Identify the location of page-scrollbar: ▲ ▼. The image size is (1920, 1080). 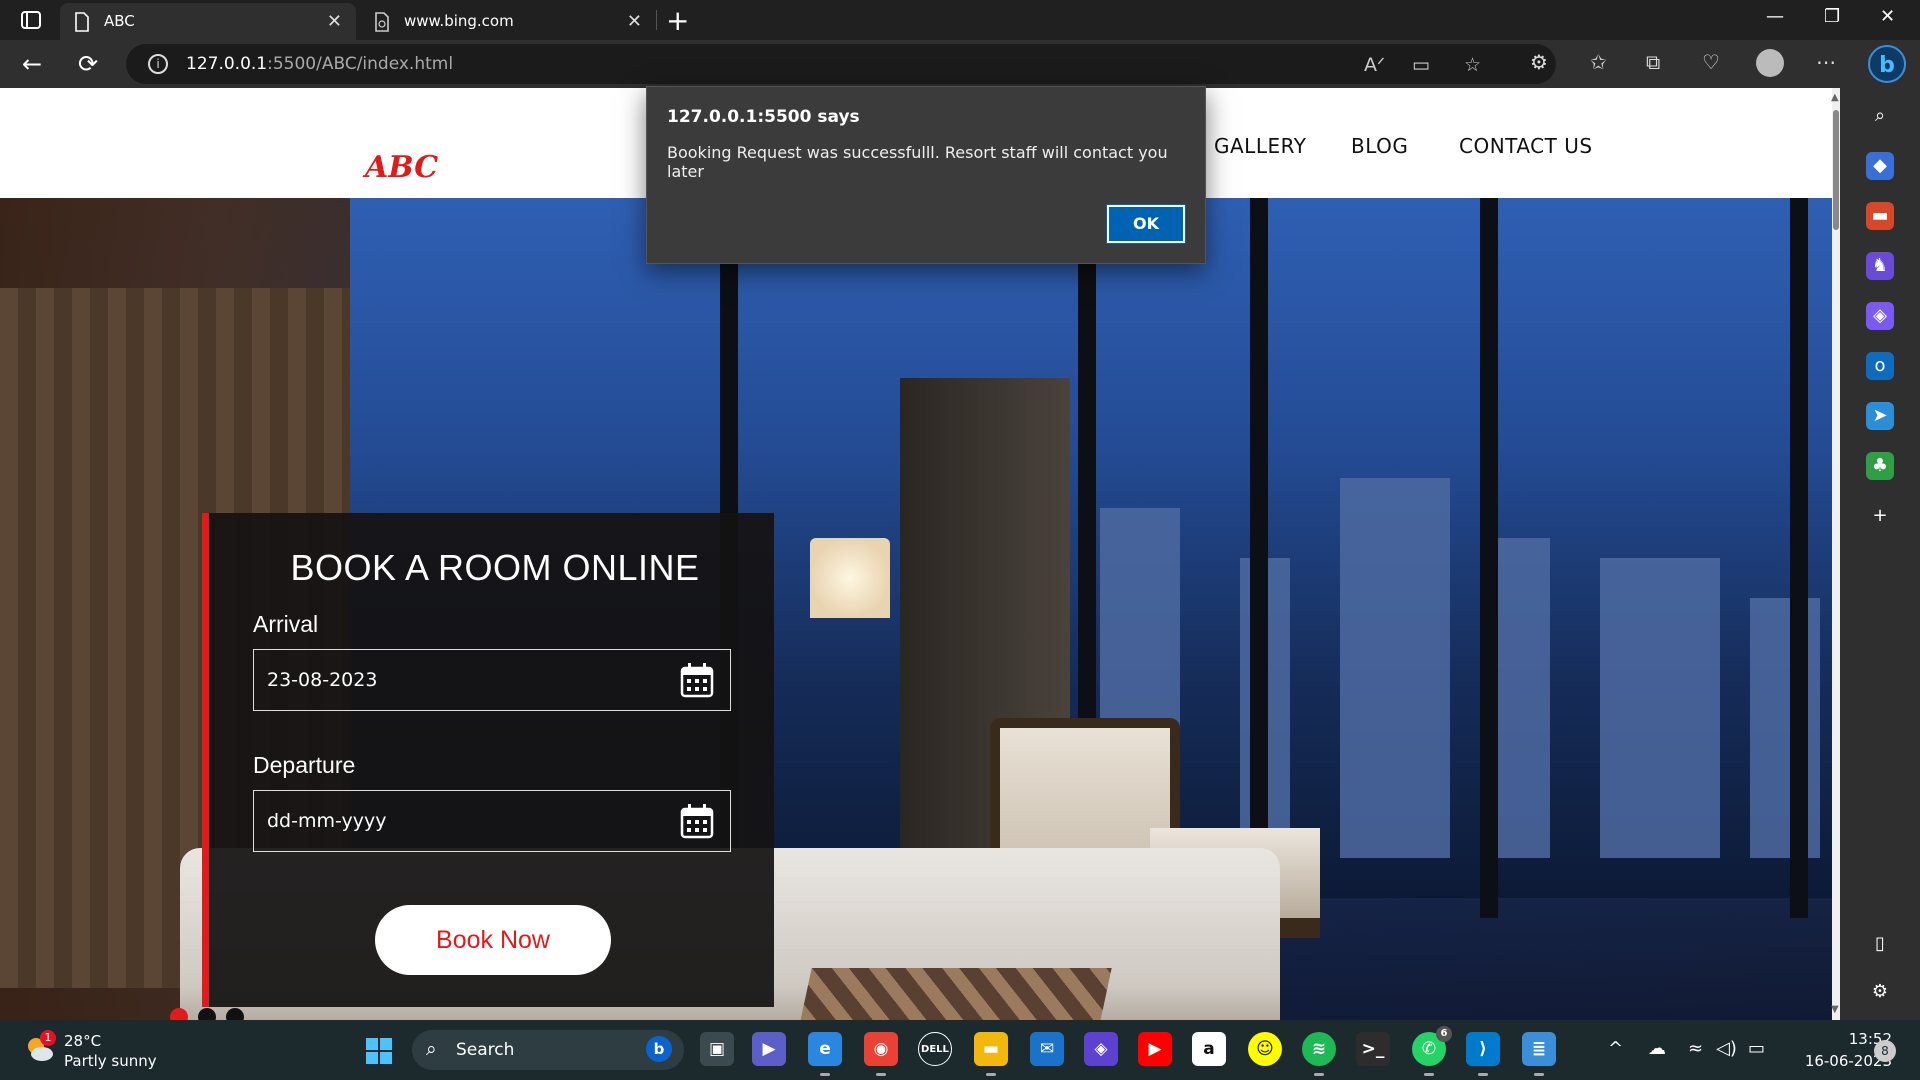
(1835, 554).